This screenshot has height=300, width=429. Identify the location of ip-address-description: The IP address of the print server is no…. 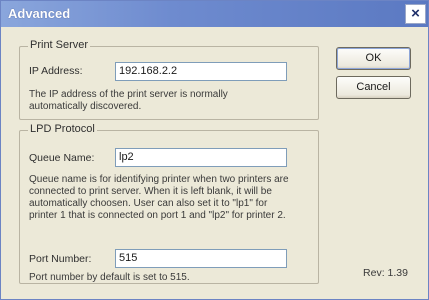
(128, 100).